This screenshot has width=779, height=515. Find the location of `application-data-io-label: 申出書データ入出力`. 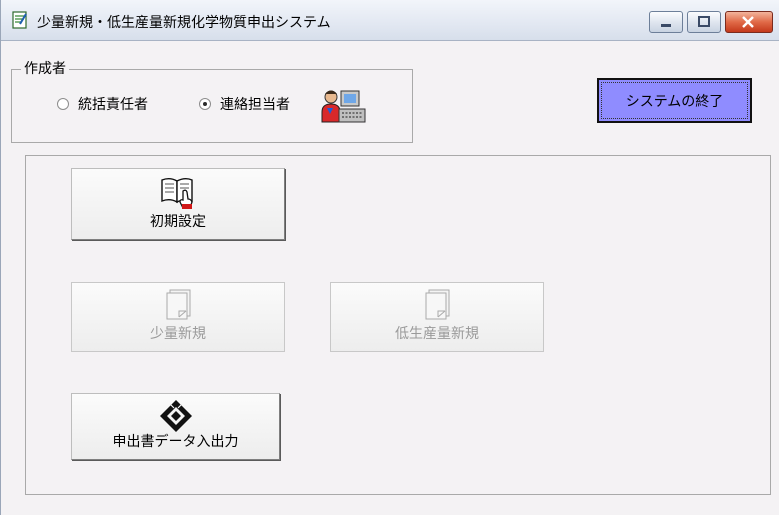

application-data-io-label: 申出書データ入出力 is located at coordinates (175, 442).